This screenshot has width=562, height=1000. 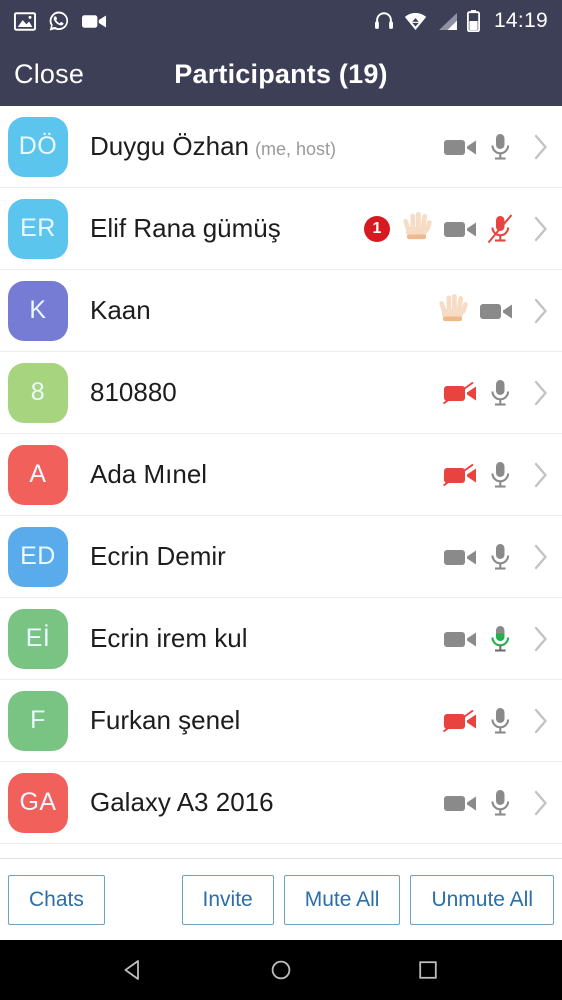 What do you see at coordinates (182, 802) in the screenshot?
I see `participant-name: Galaxy A3 2016` at bounding box center [182, 802].